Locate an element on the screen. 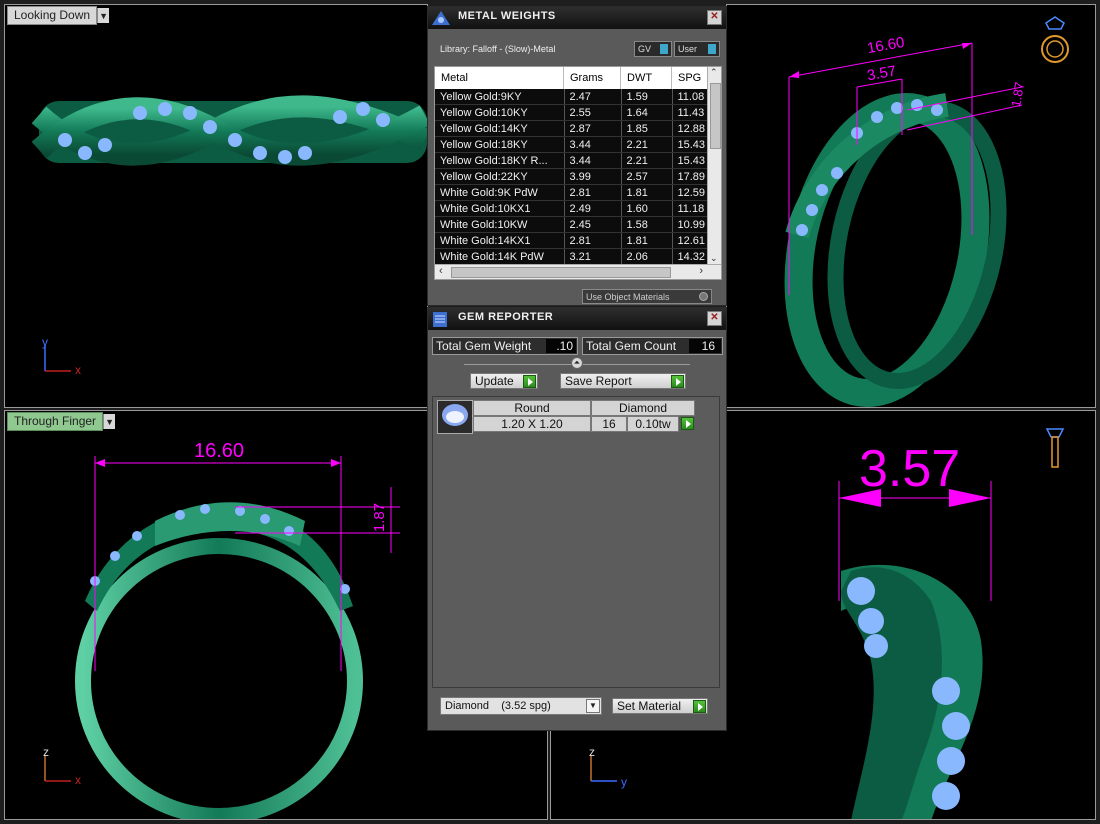 This screenshot has height=824, width=1100. scroll-down-icon: ⌄ is located at coordinates (714, 258).